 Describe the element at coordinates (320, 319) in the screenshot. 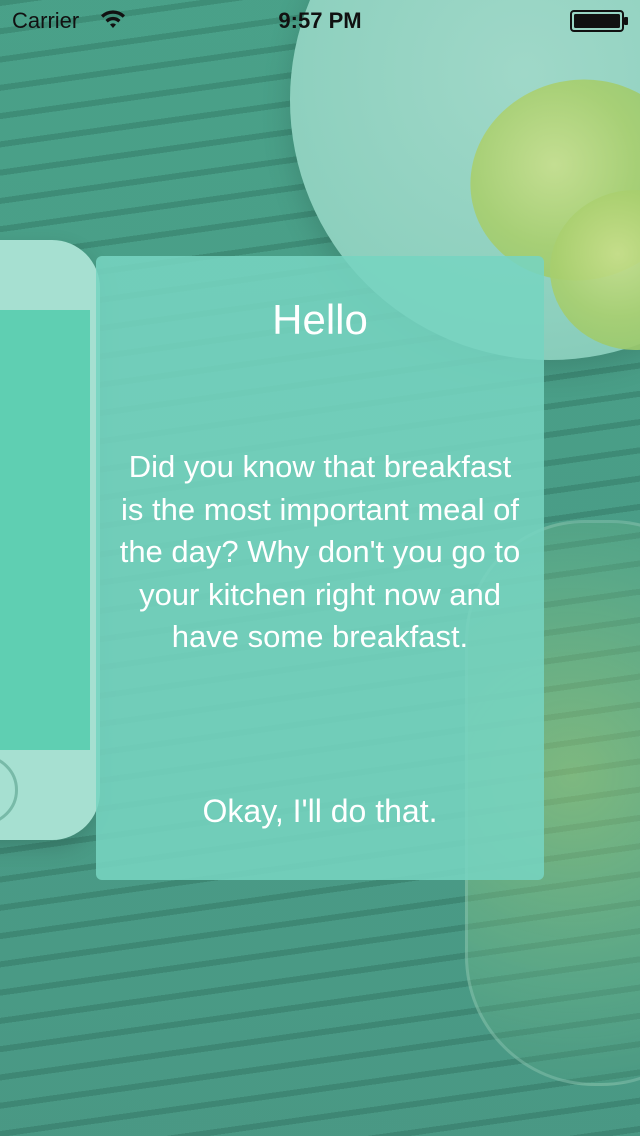

I see `card-title: Hello` at that location.